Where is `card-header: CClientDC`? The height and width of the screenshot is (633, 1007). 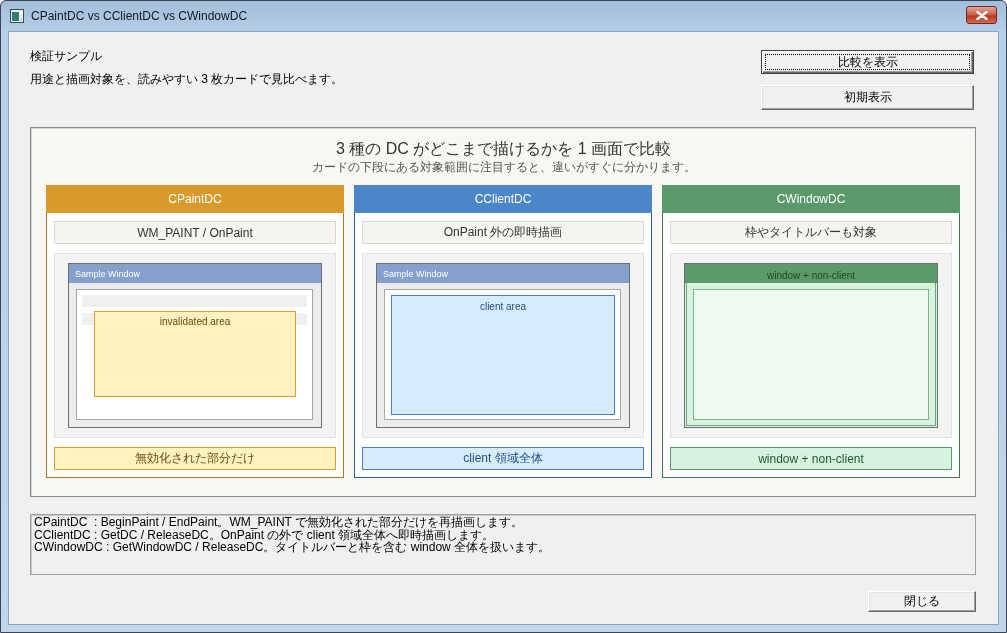 card-header: CClientDC is located at coordinates (503, 199).